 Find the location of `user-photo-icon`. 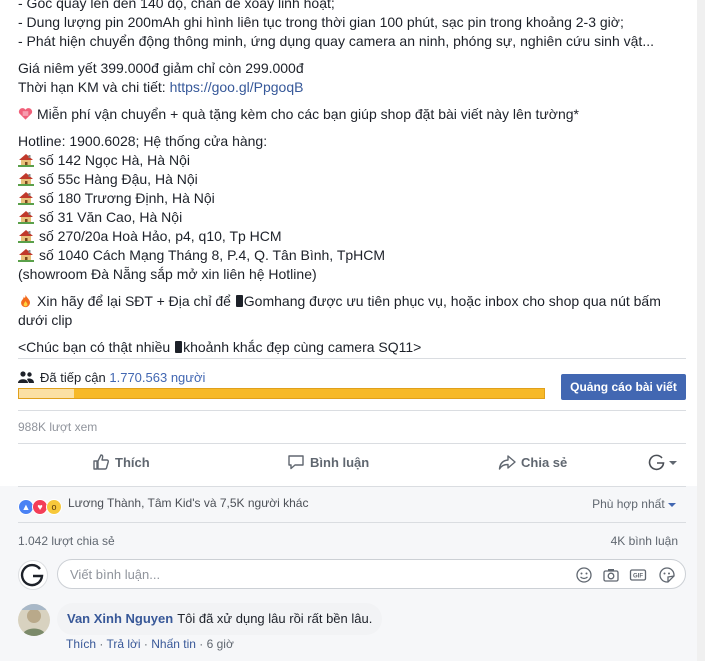

user-photo-icon is located at coordinates (34, 620).